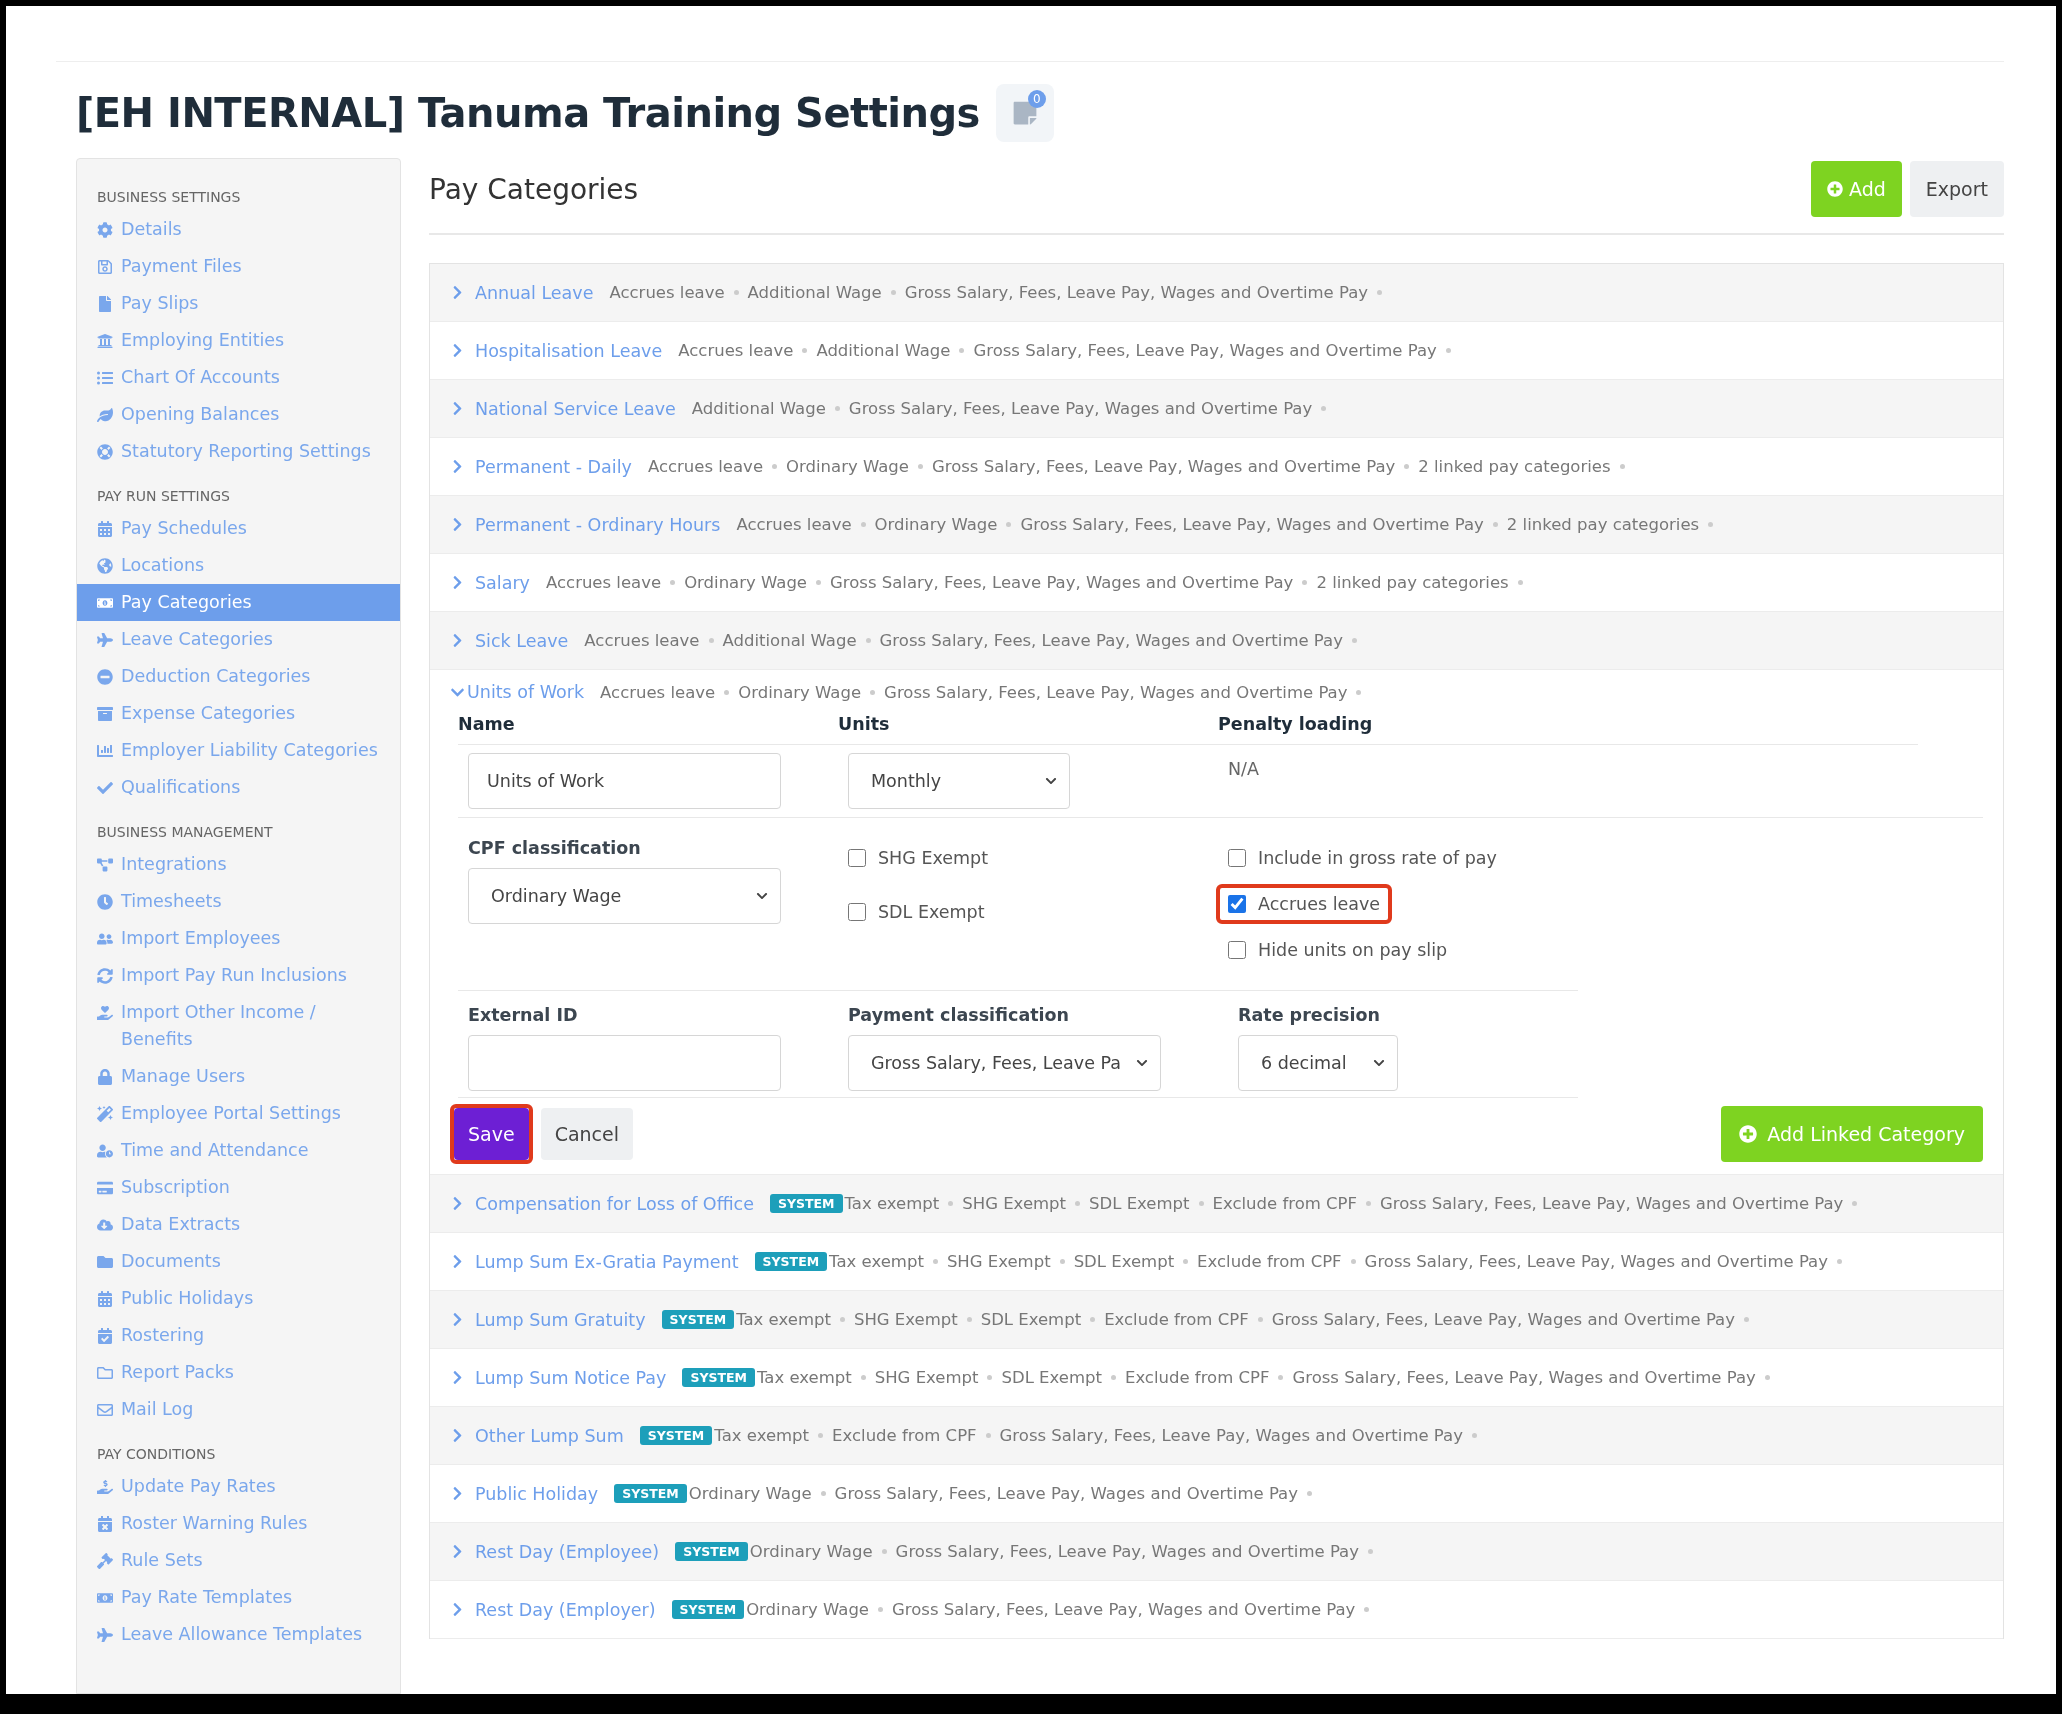  Describe the element at coordinates (624, 1063) in the screenshot. I see `external-id-input` at that location.